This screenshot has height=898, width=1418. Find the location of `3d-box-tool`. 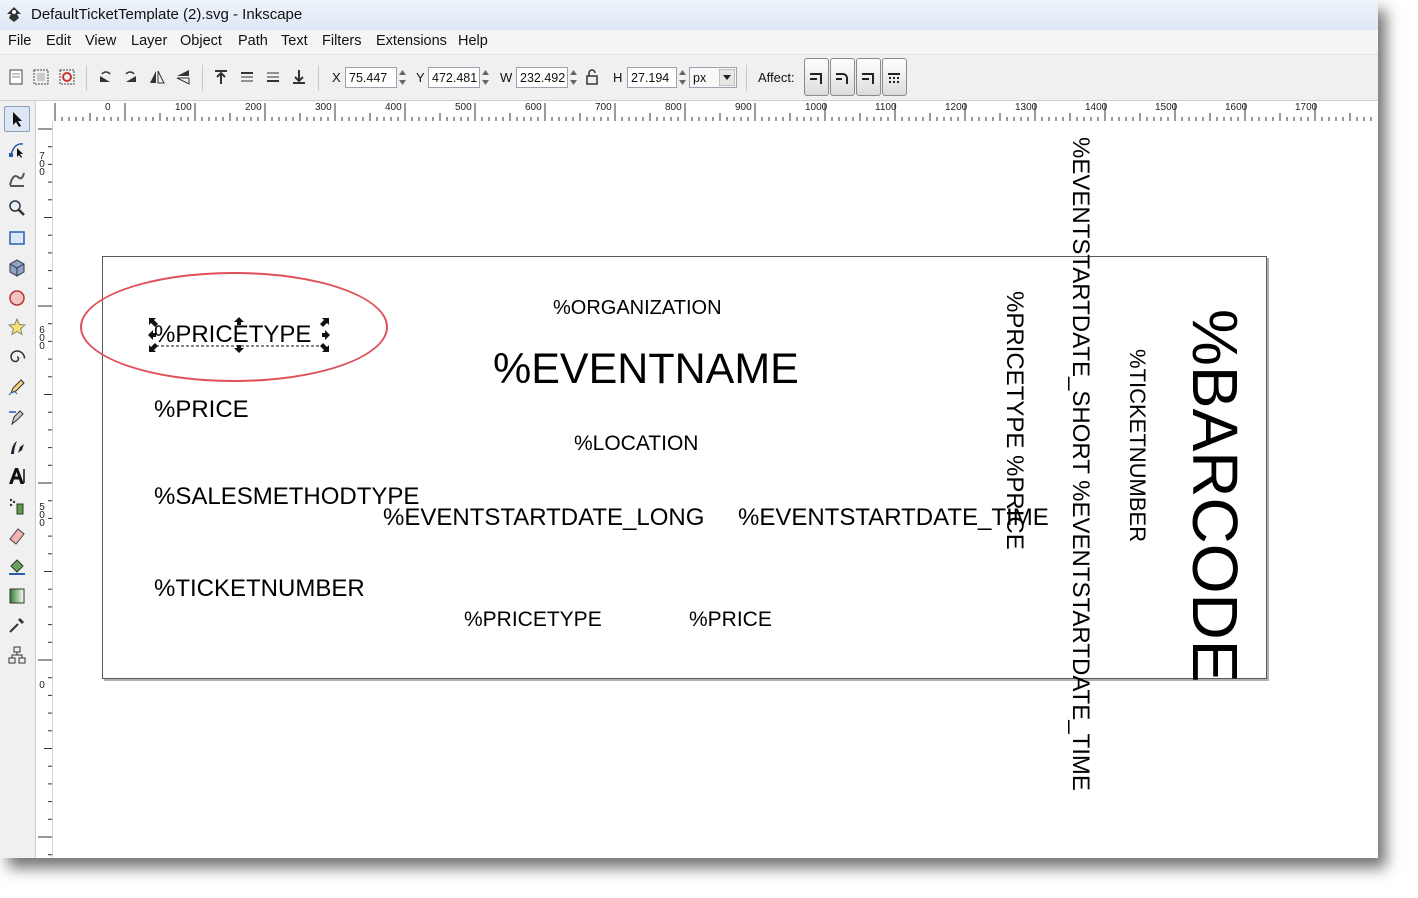

3d-box-tool is located at coordinates (17, 268).